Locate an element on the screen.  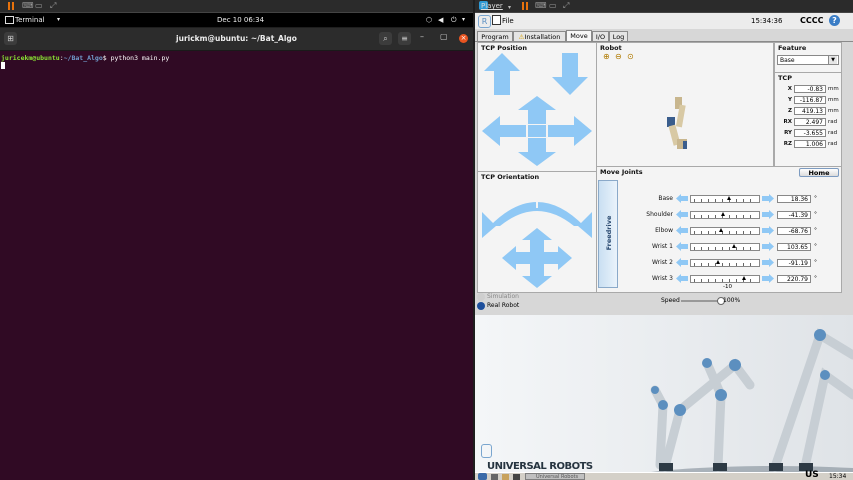
menu-icon: ≡ is located at coordinates (404, 38).